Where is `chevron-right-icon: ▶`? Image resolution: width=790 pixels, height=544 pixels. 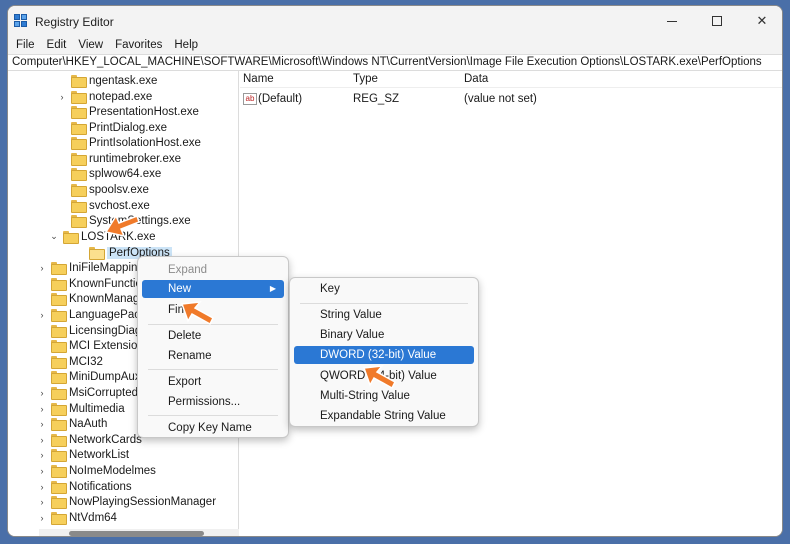
chevron-right-icon: ▶ is located at coordinates (272, 288).